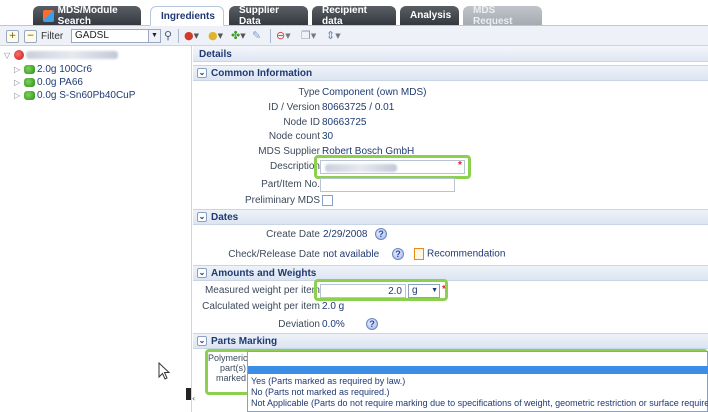 Image resolution: width=708 pixels, height=412 pixels. What do you see at coordinates (261, 306) in the screenshot?
I see `calculated-weight-label: Calculated weight per item` at bounding box center [261, 306].